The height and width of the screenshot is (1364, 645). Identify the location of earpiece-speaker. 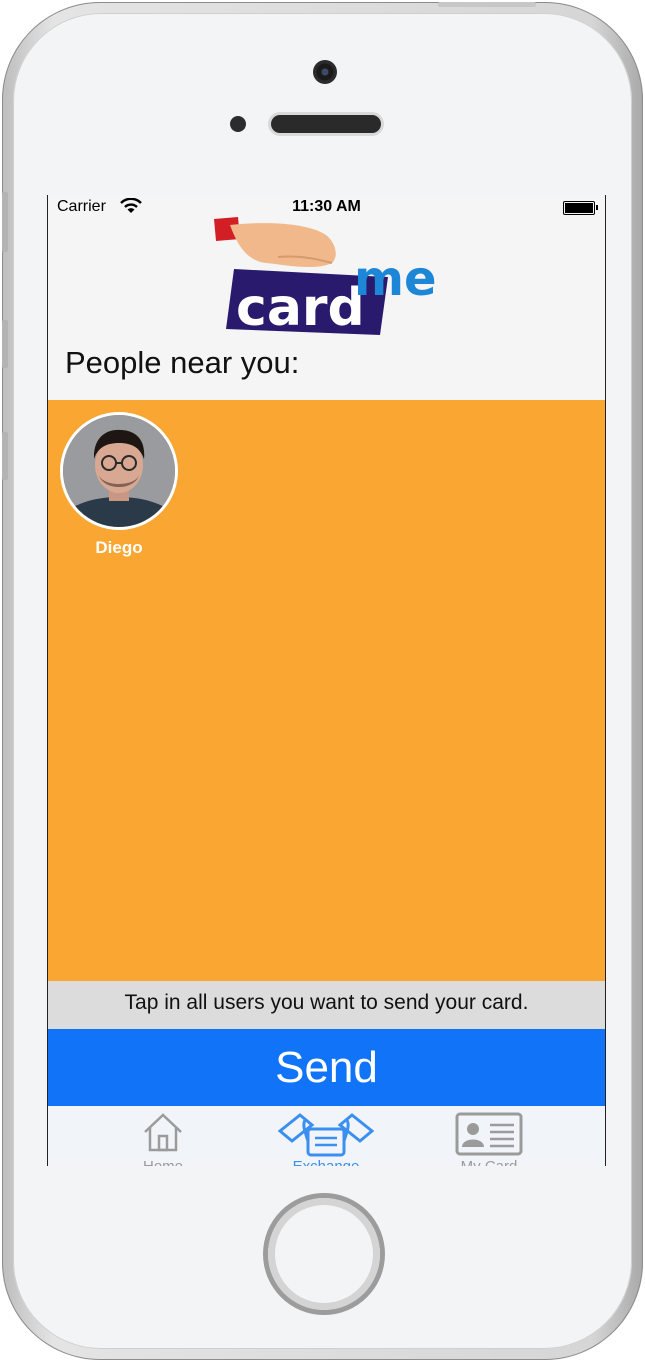
(326, 124).